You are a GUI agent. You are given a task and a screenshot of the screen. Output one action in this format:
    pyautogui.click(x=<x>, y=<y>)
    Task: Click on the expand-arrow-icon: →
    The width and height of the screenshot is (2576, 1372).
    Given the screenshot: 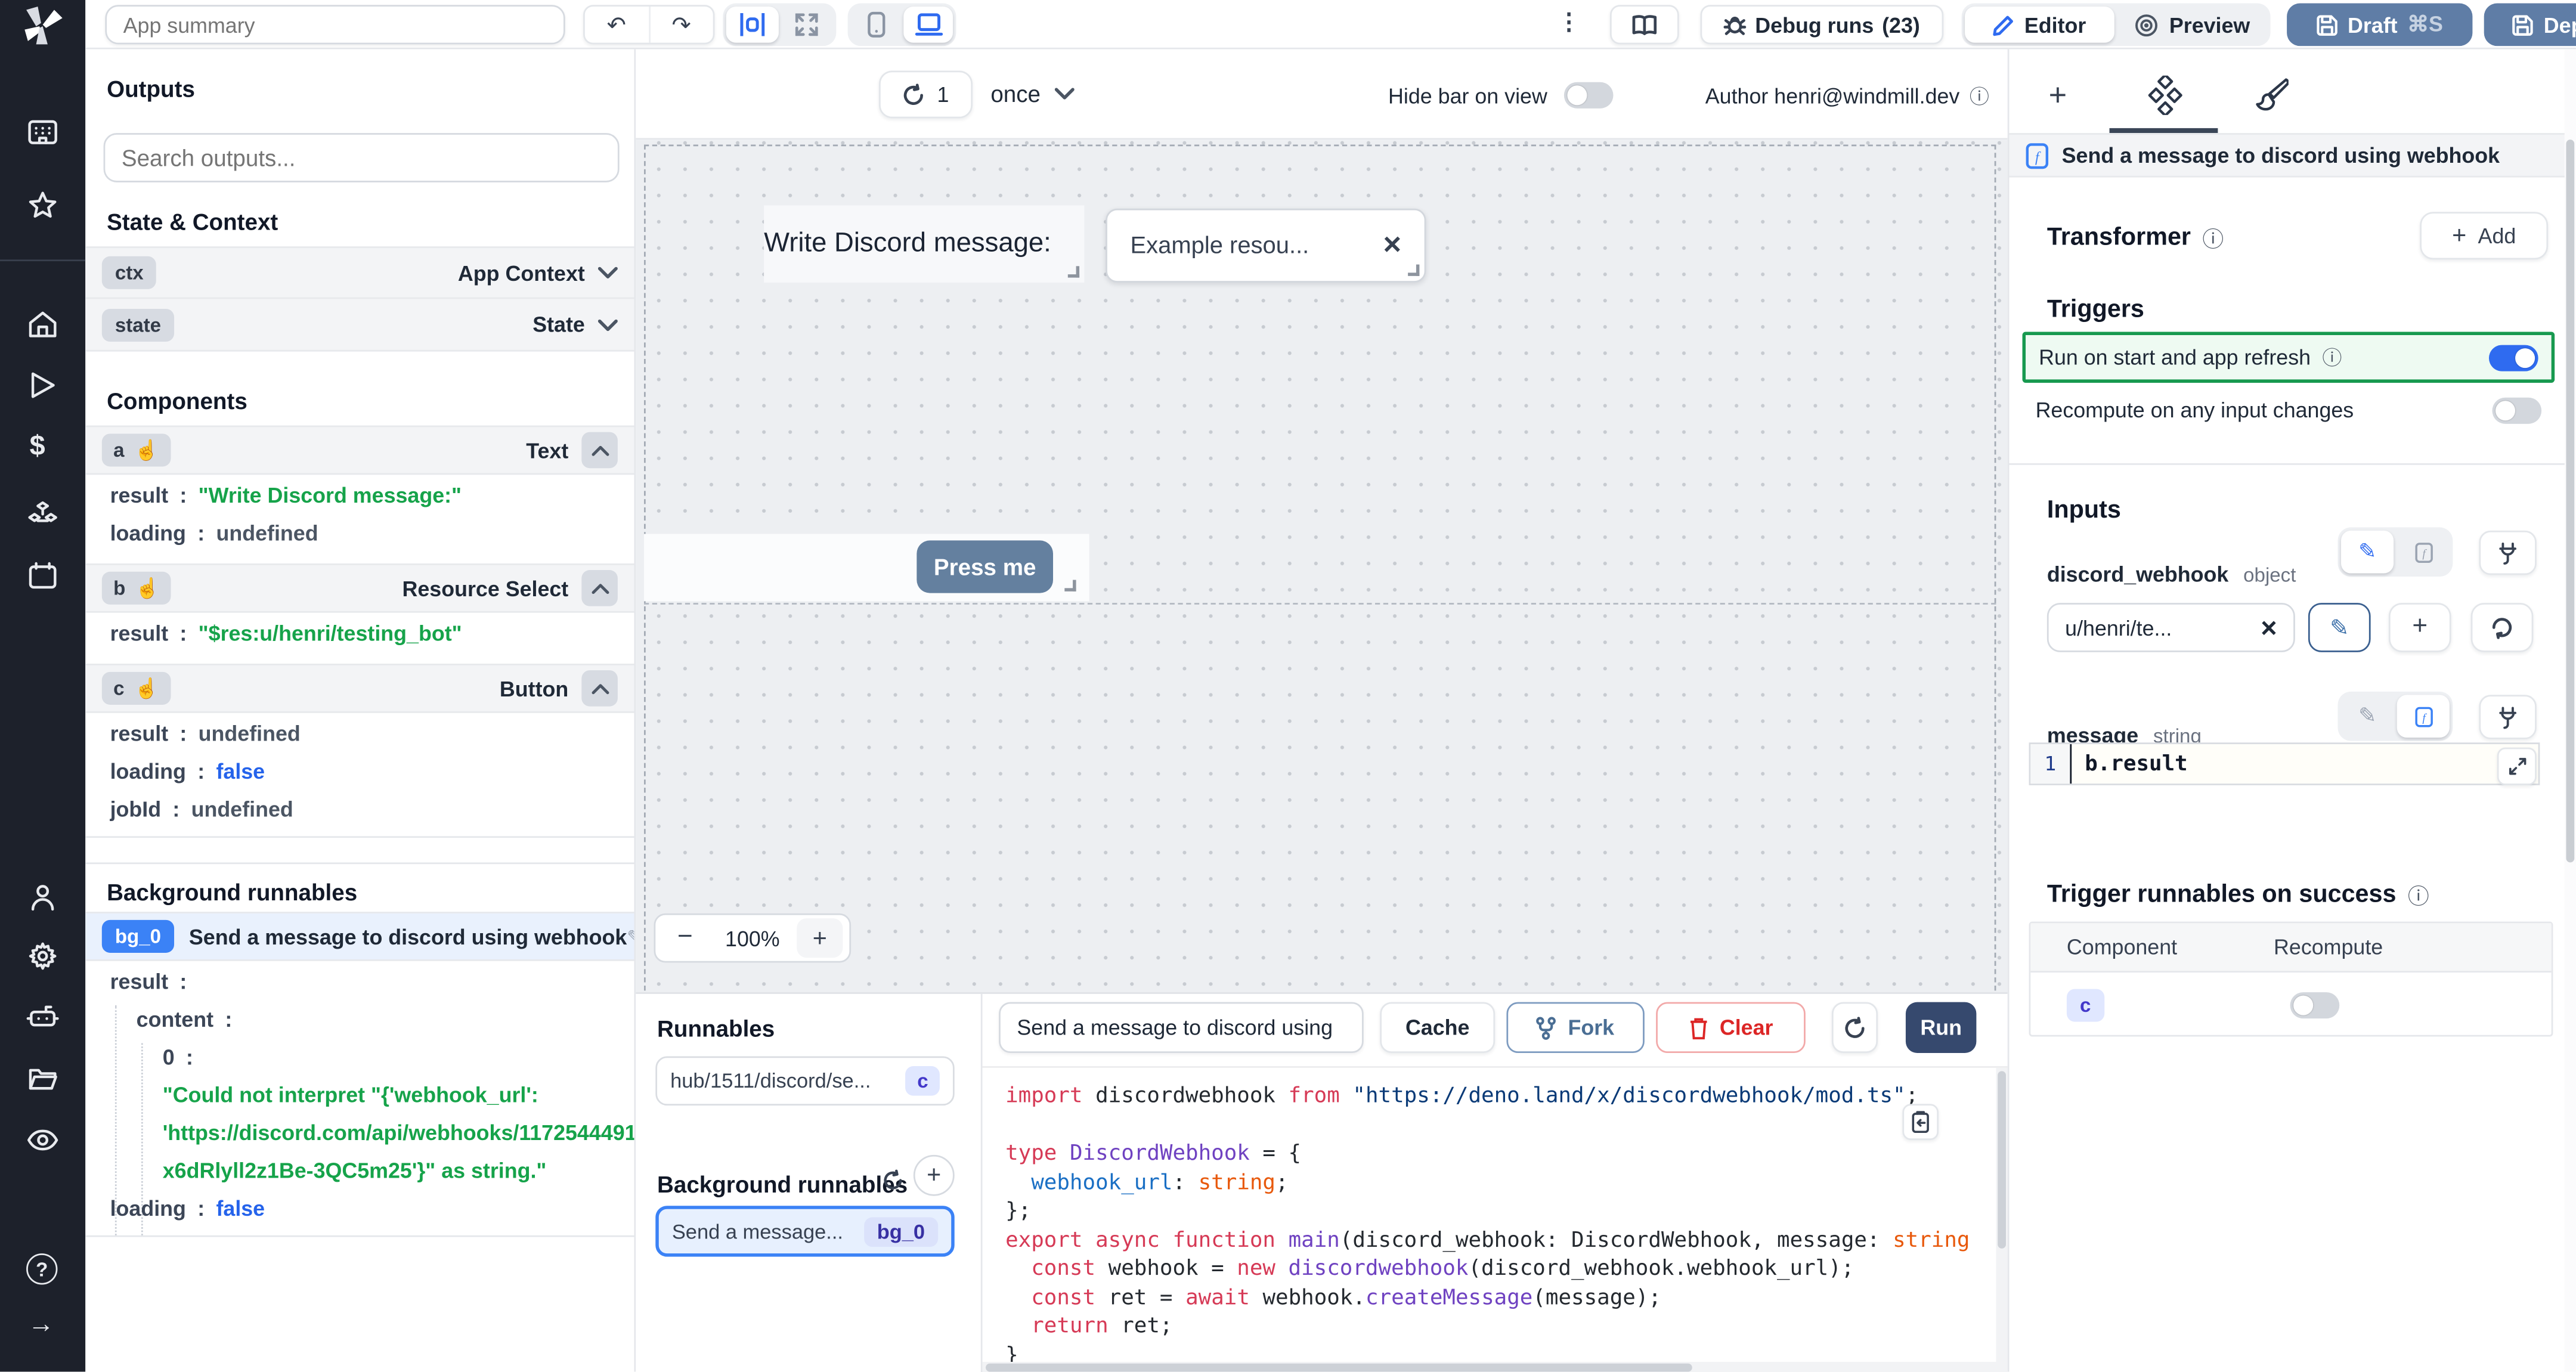 What is the action you would take?
    pyautogui.click(x=41, y=1326)
    